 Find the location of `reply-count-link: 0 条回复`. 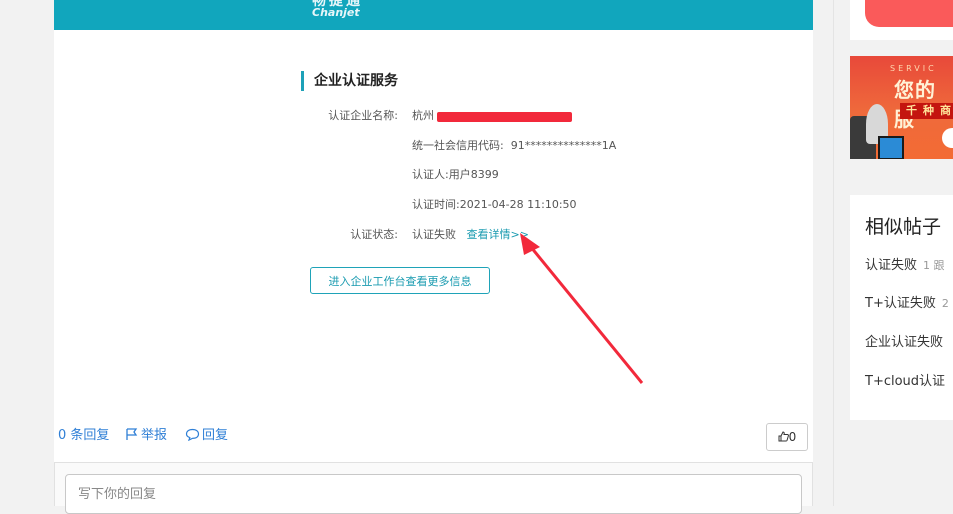

reply-count-link: 0 条回复 is located at coordinates (83, 433).